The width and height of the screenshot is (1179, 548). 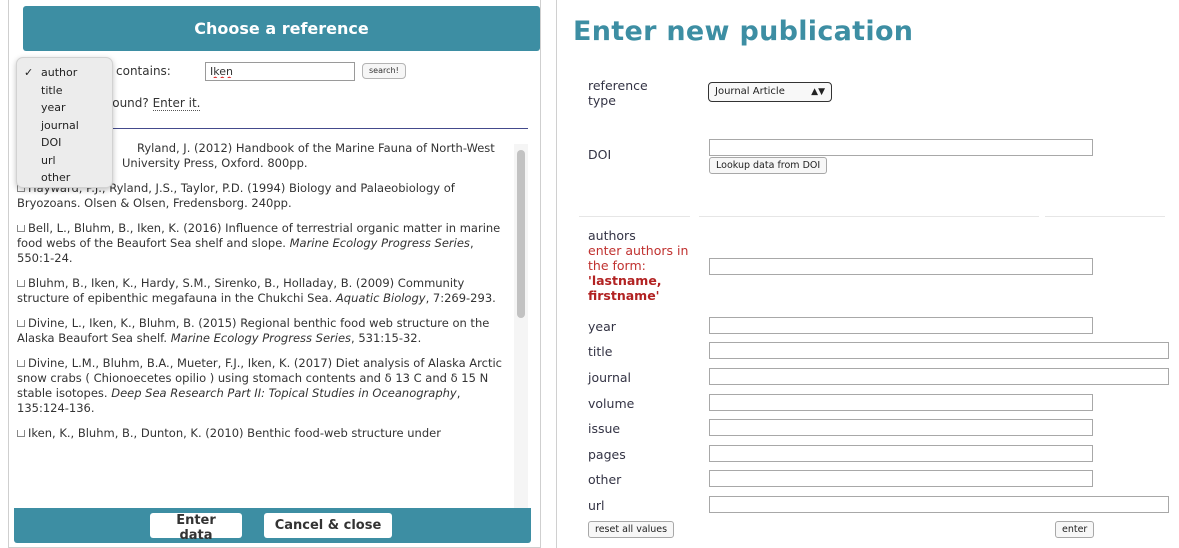 What do you see at coordinates (939, 504) in the screenshot?
I see `url-field` at bounding box center [939, 504].